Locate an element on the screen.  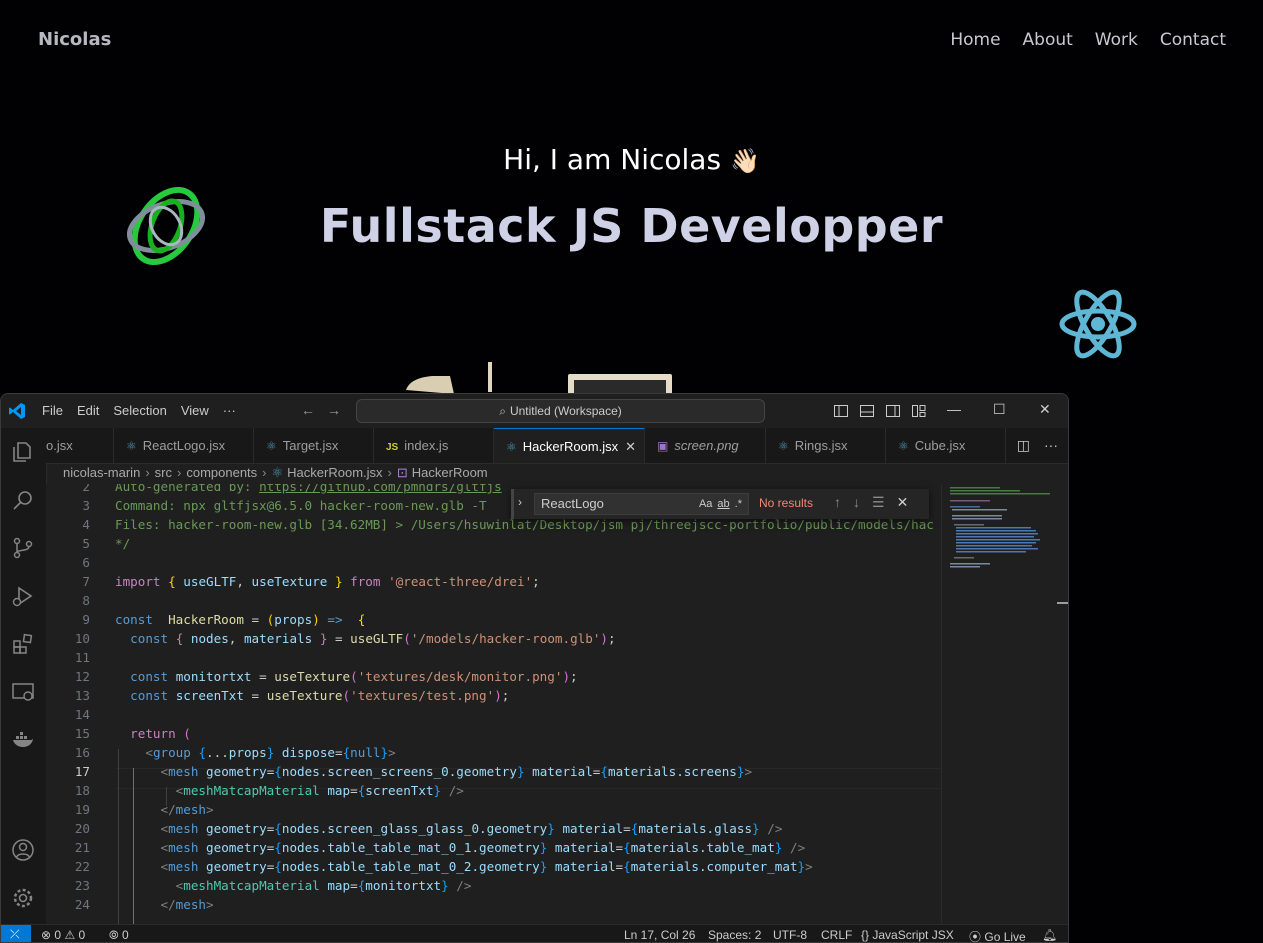
line-number: 9 is located at coordinates (86, 619).